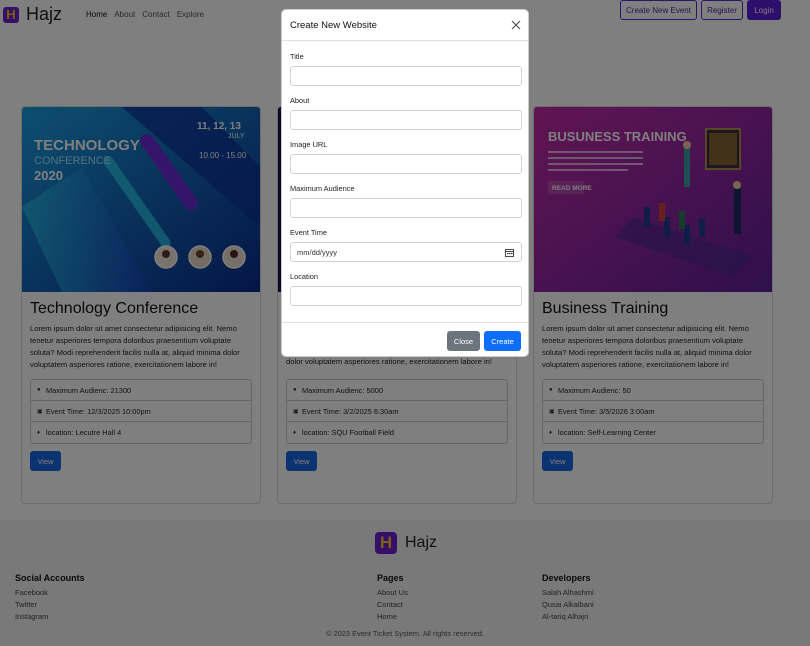 Image resolution: width=810 pixels, height=646 pixels. Describe the element at coordinates (317, 252) in the screenshot. I see `date-placeholder: mm/dd/yyyy` at that location.